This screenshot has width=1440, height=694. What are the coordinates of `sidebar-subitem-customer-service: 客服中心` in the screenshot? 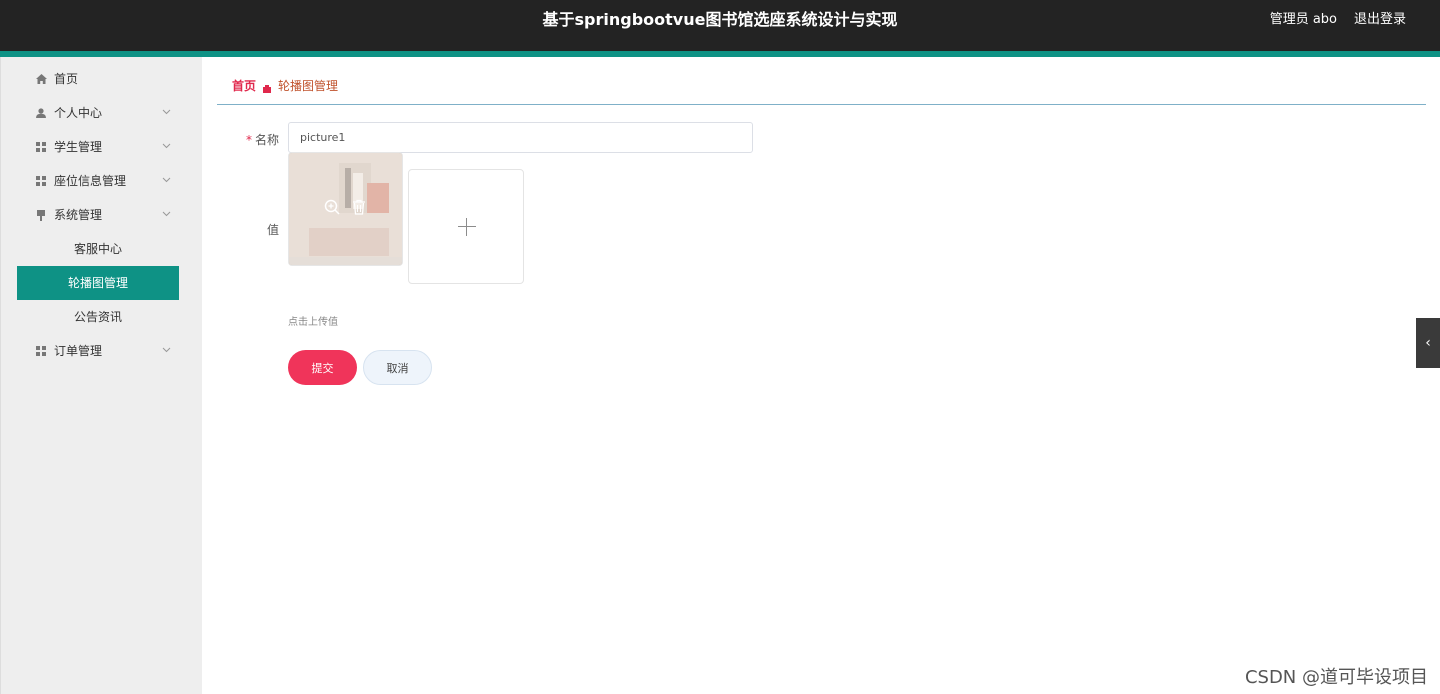 It's located at (98, 249).